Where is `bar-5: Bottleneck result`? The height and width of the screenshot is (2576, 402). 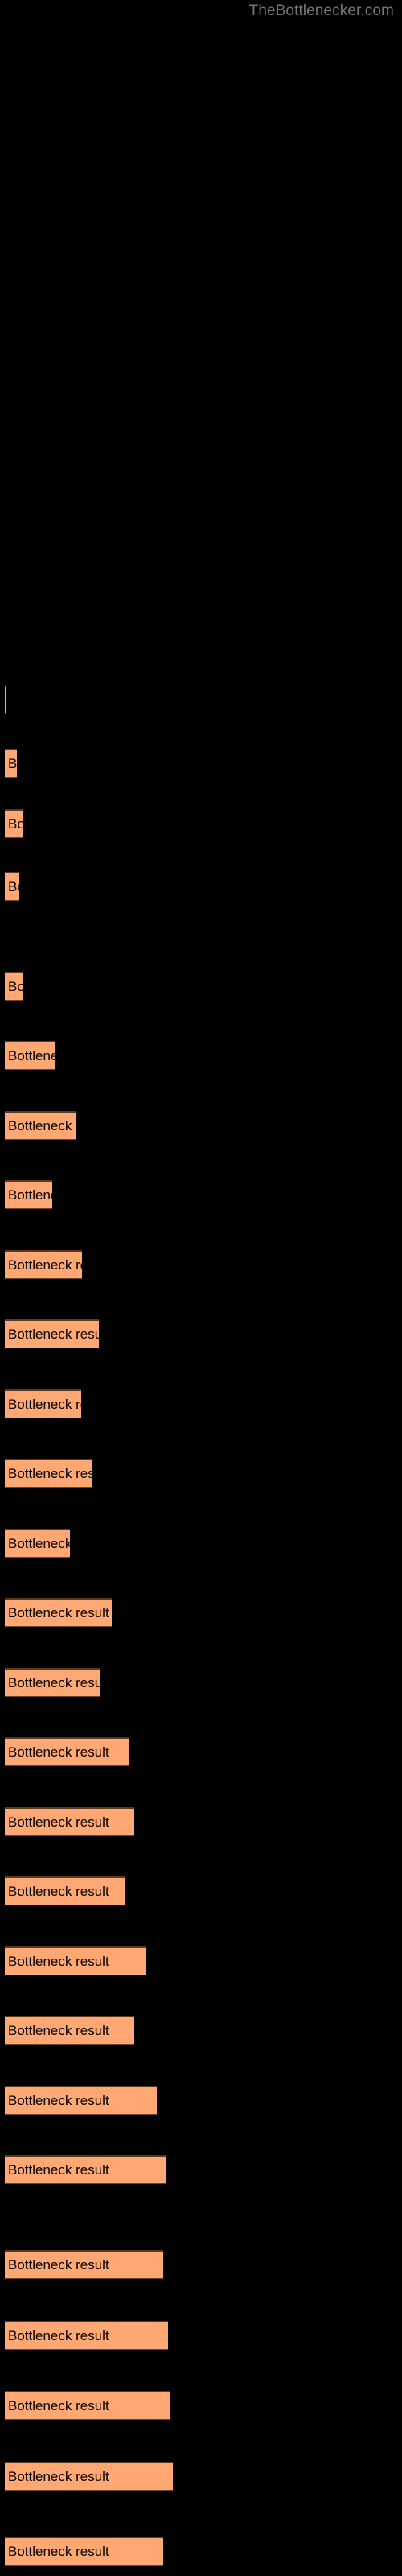 bar-5: Bottleneck result is located at coordinates (14, 986).